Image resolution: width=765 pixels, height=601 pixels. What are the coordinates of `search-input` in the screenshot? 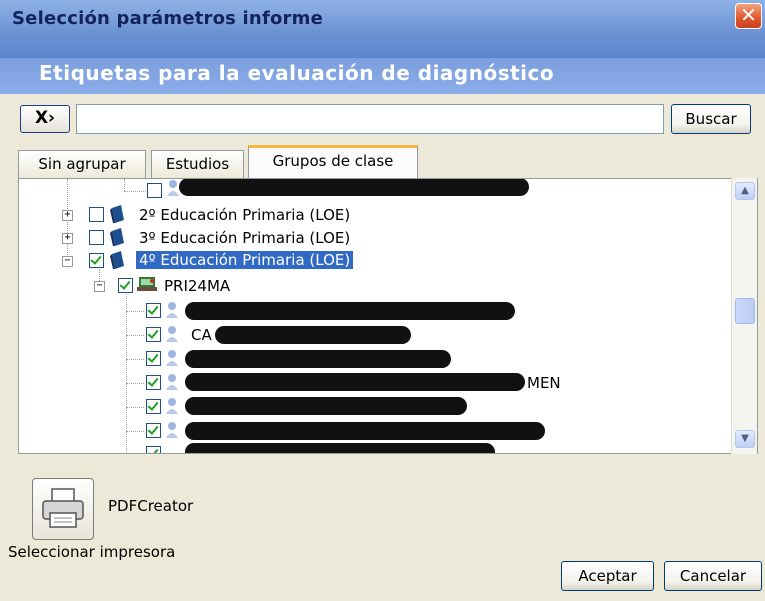 It's located at (370, 119).